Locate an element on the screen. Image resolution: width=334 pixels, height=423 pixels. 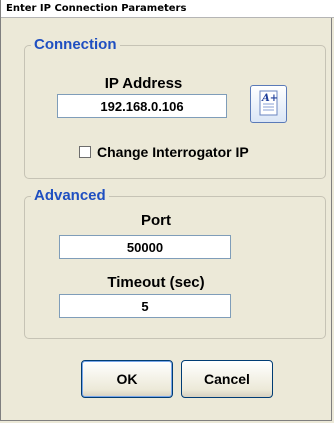
svg-text: A+ is located at coordinates (269, 98).